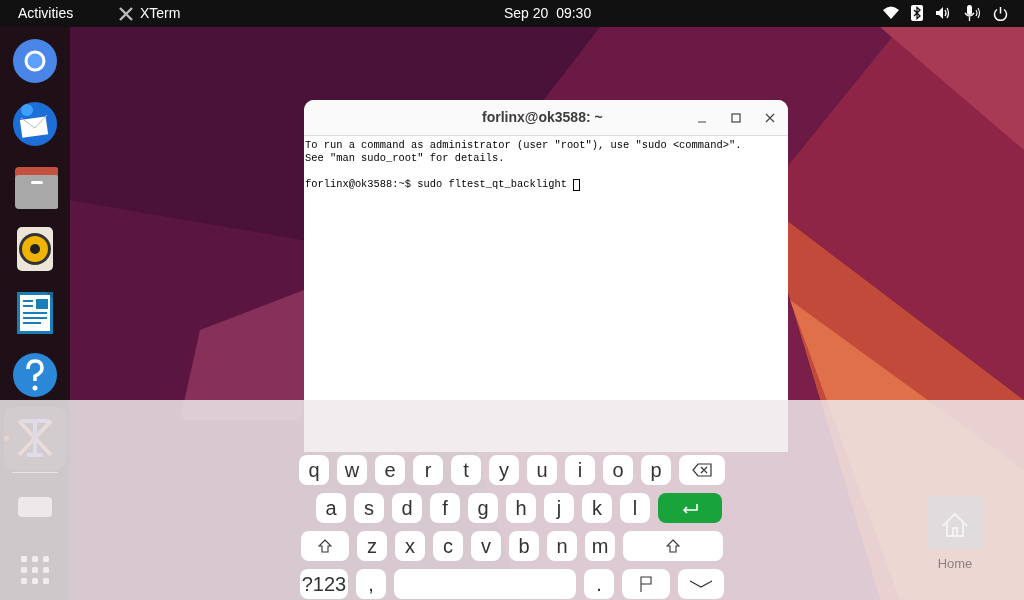 The image size is (1024, 600). What do you see at coordinates (405, 158) in the screenshot?
I see `terminal-line: See "man sudo_root" for details.` at bounding box center [405, 158].